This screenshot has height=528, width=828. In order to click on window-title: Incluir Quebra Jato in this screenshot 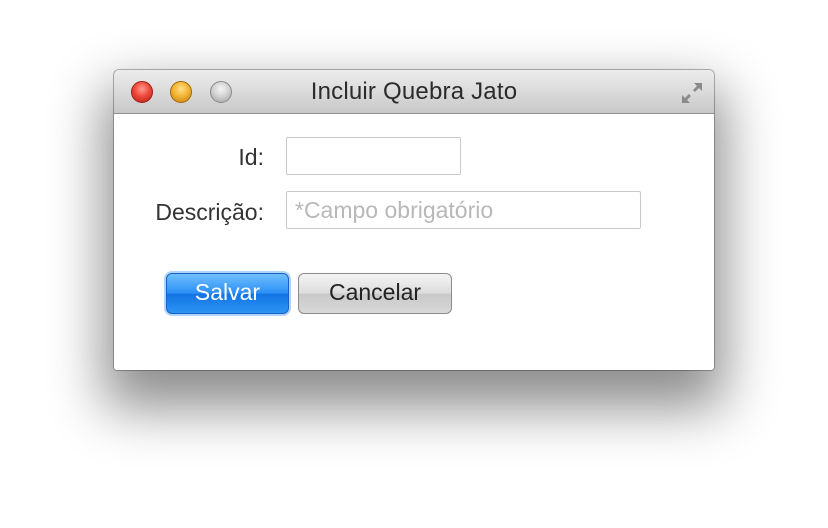, I will do `click(414, 91)`.